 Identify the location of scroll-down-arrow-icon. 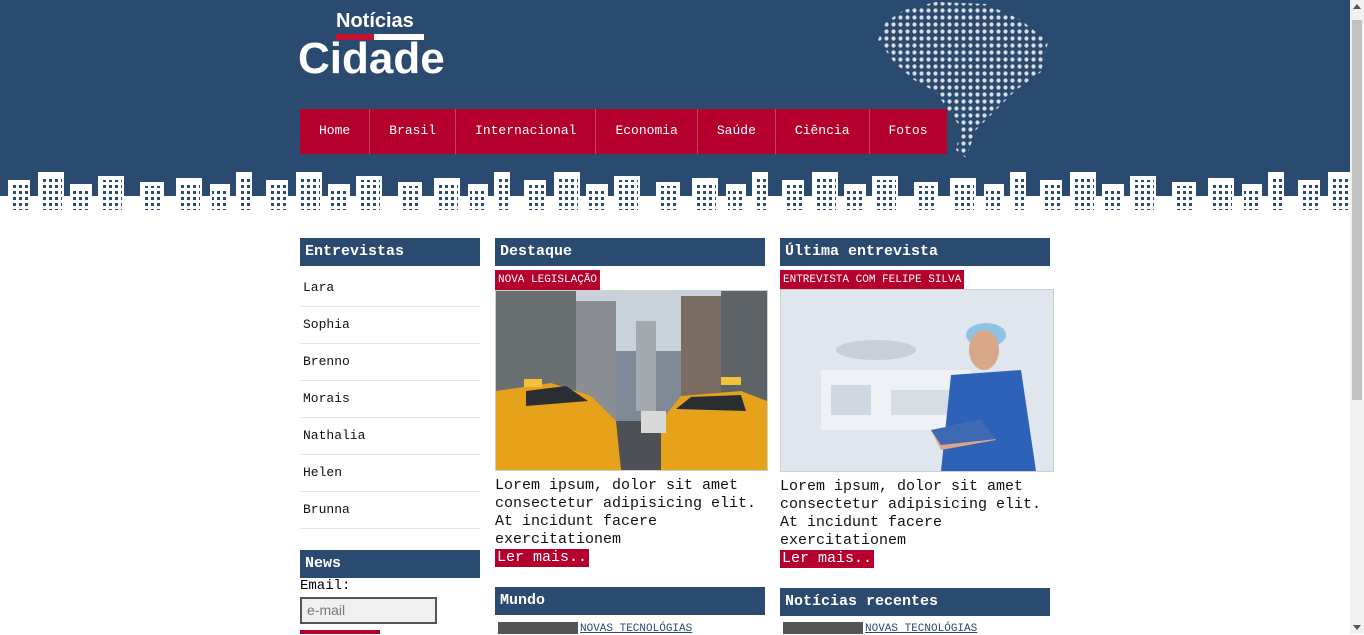
(1357, 627).